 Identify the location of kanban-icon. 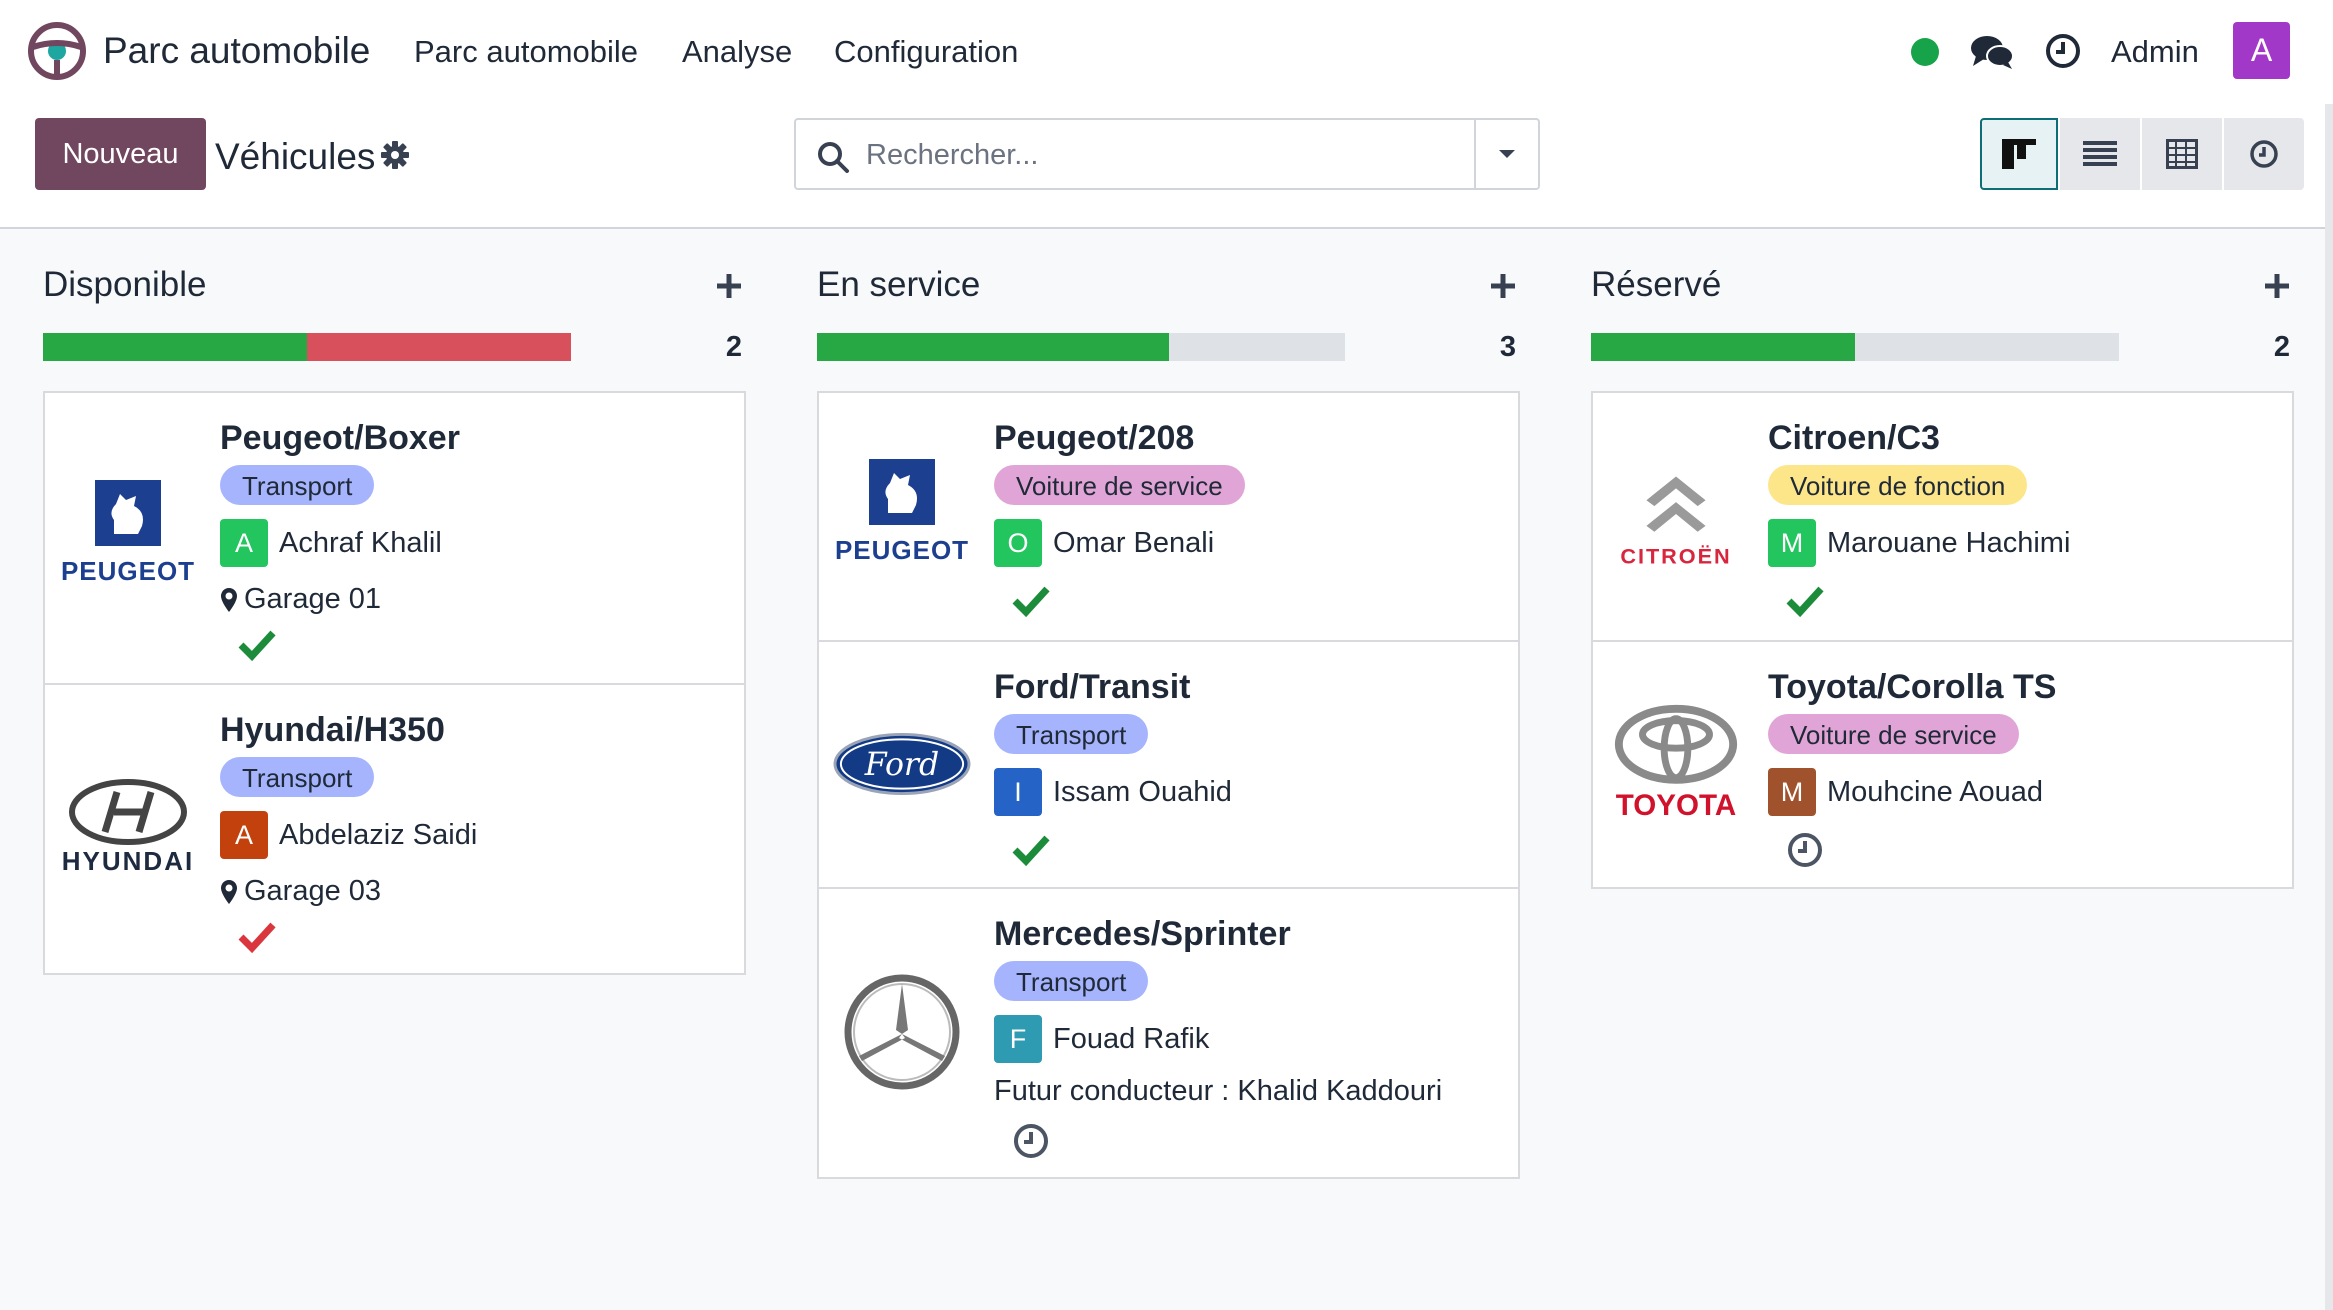
(2019, 154).